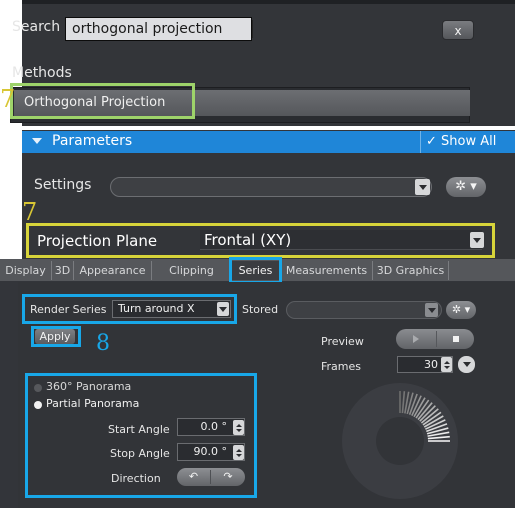 The width and height of the screenshot is (515, 508). I want to click on rotate-cw-button: ↷, so click(228, 477).